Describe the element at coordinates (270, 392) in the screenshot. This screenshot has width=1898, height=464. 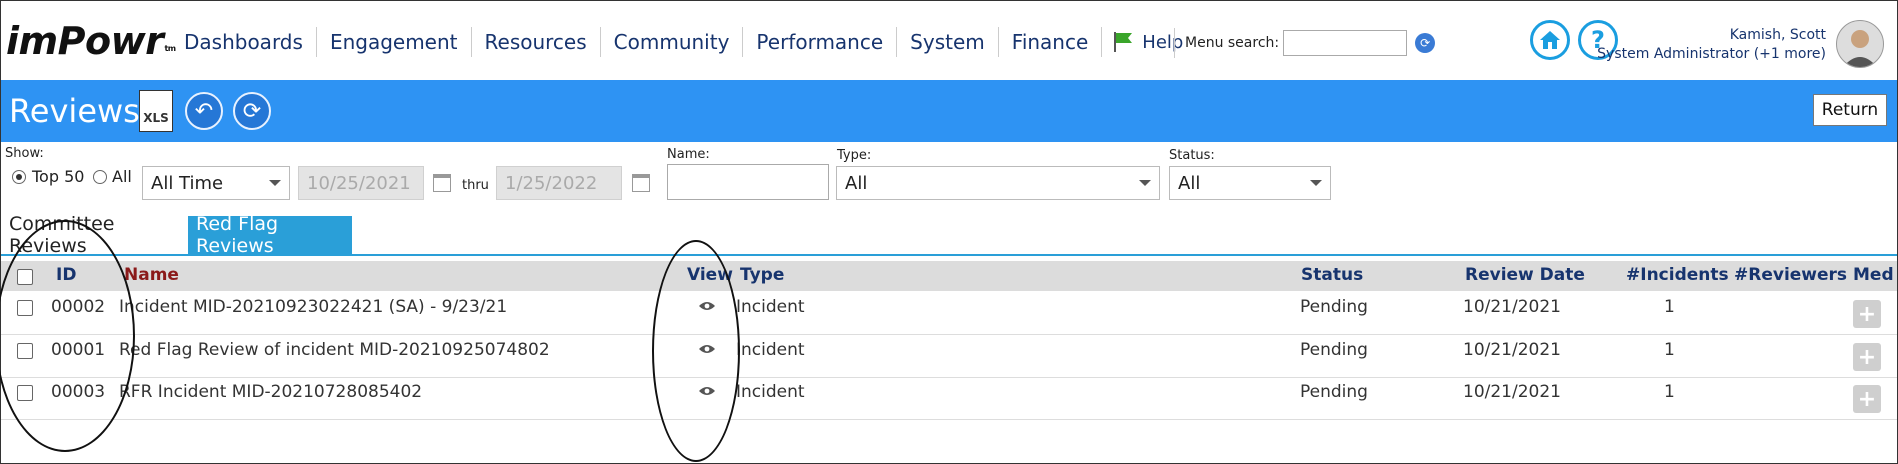
I see `row-name: RFR Incident MID-20210728085402` at that location.